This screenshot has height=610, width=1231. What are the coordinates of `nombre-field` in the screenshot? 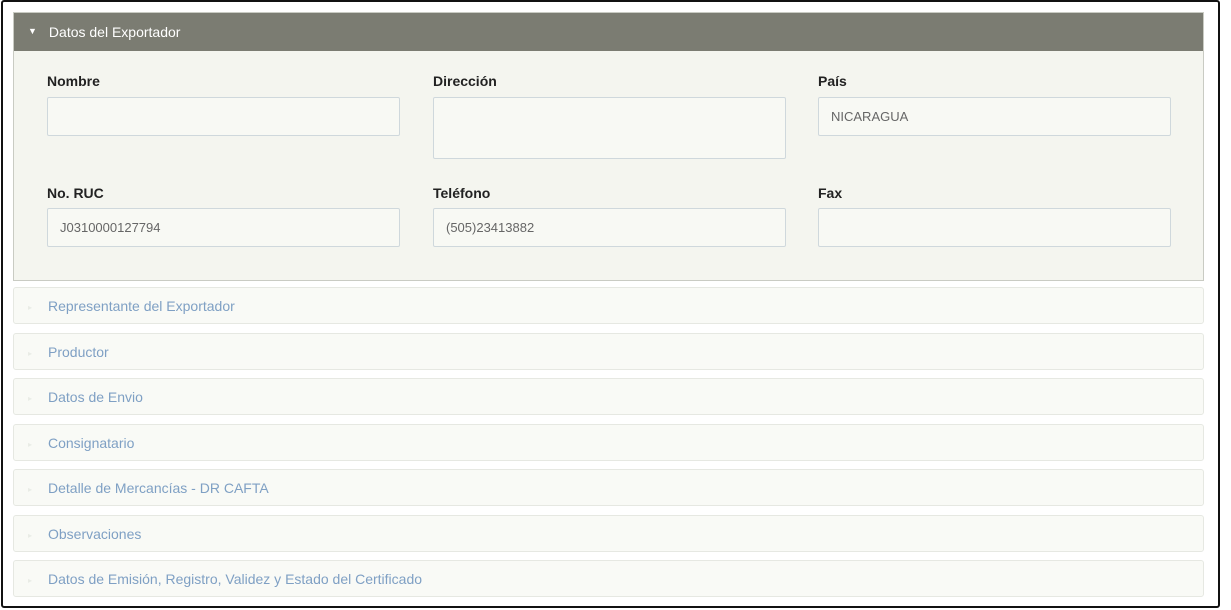 It's located at (223, 116).